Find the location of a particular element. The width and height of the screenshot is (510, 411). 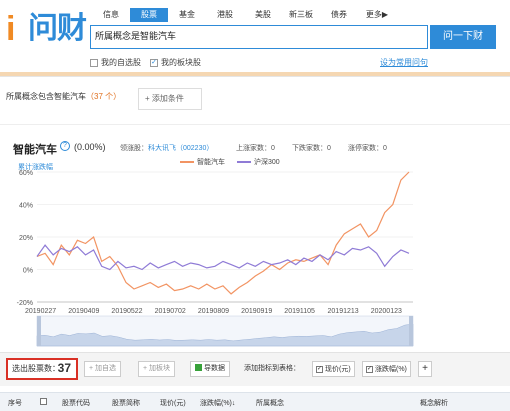

price-checkbox: ✓ 现价(元) is located at coordinates (333, 369).